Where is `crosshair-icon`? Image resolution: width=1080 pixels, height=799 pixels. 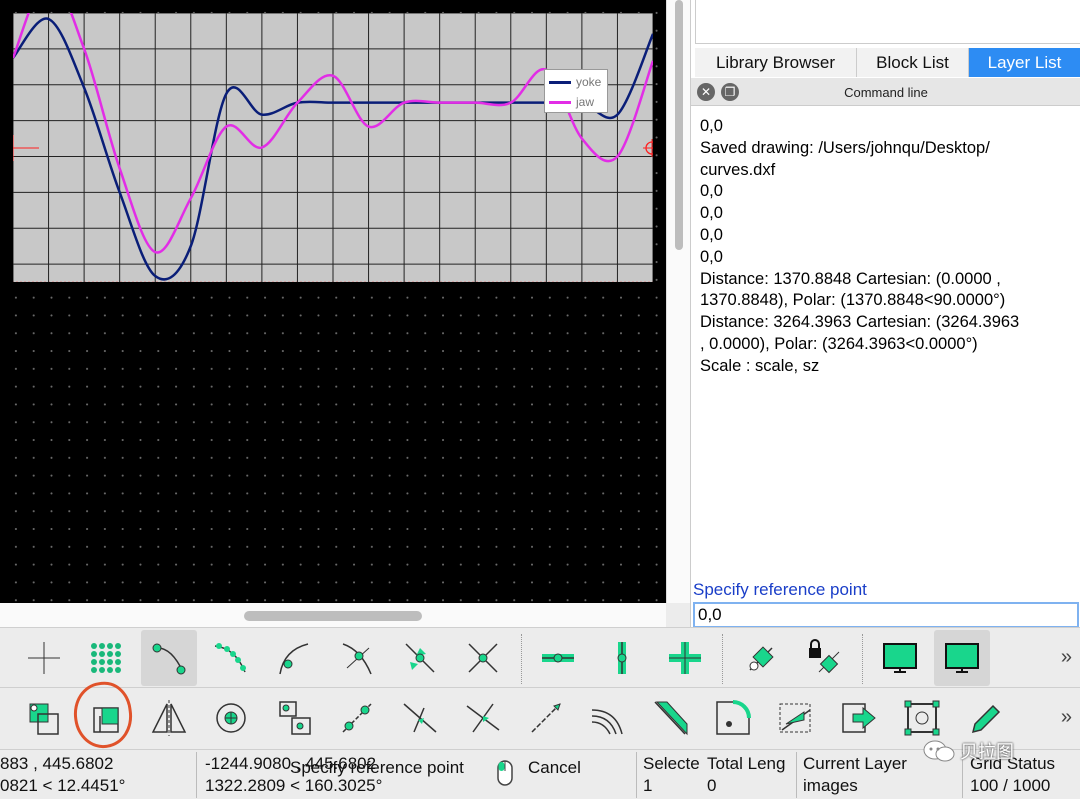 crosshair-icon is located at coordinates (44, 658).